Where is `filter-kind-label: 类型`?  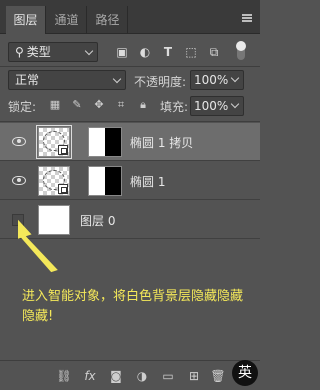 filter-kind-label: 类型 is located at coordinates (38, 52).